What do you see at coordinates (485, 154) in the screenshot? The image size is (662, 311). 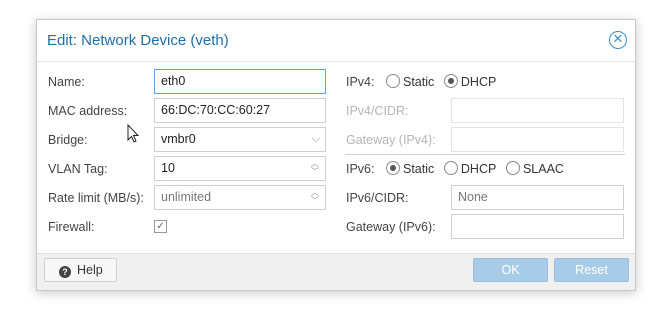 I see `ipv-separator` at bounding box center [485, 154].